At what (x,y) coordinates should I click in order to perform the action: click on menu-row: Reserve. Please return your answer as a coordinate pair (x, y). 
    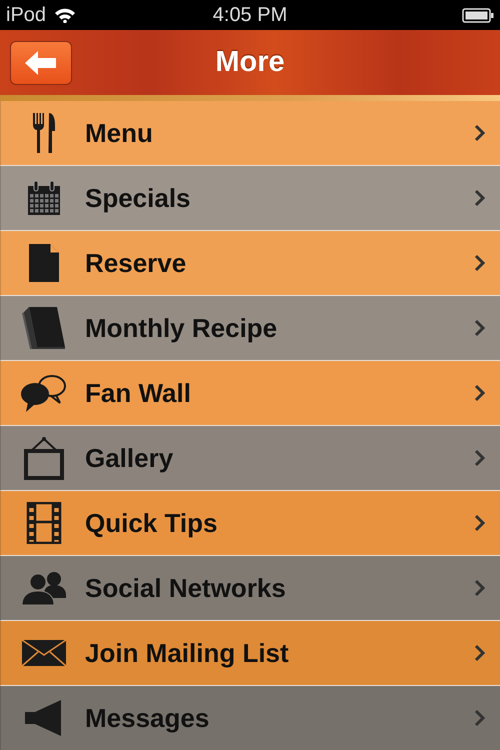
    Looking at the image, I should click on (250, 263).